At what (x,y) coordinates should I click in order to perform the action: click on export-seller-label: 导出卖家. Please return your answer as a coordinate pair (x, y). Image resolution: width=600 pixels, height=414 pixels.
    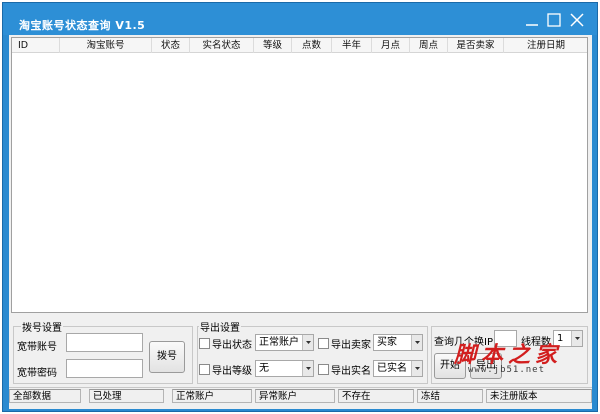
    Looking at the image, I should click on (351, 345).